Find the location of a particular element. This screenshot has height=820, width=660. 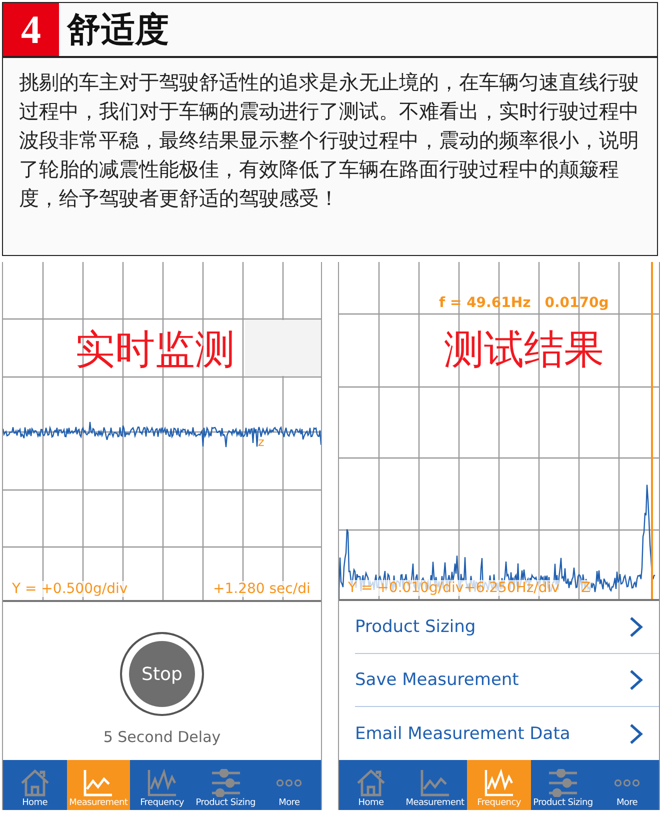

amplitude-readout: 0.0170g is located at coordinates (576, 303).